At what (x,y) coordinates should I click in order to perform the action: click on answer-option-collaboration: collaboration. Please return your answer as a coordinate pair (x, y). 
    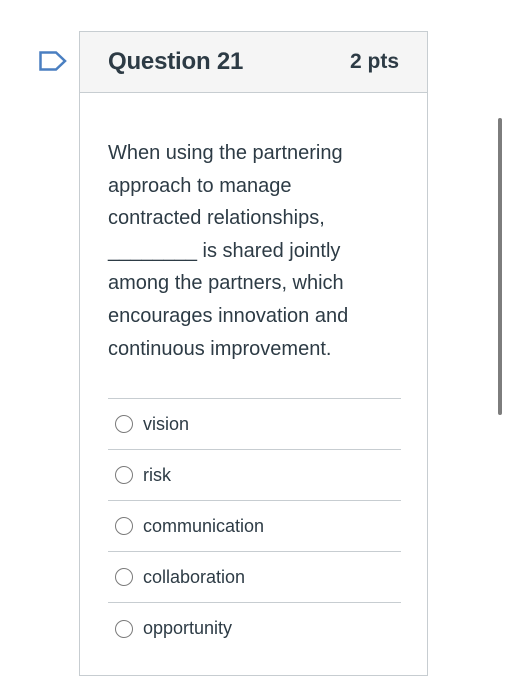
    Looking at the image, I should click on (254, 578).